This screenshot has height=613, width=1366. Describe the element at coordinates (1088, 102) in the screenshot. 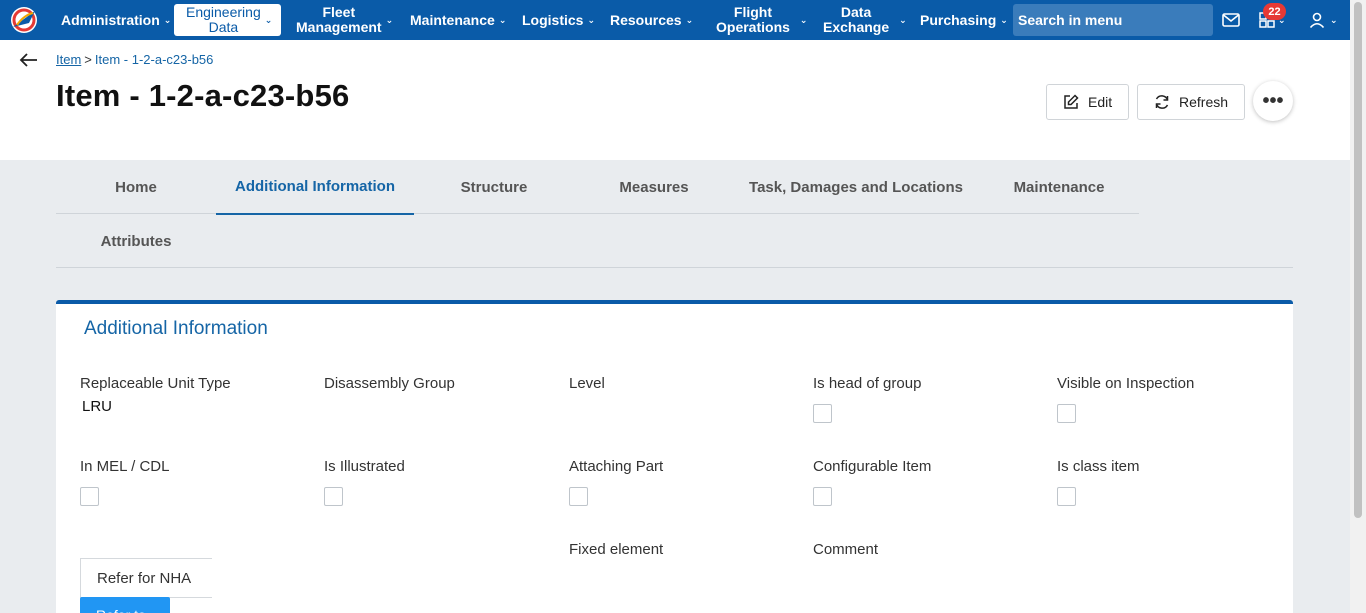

I see `edit-button: Edit` at that location.